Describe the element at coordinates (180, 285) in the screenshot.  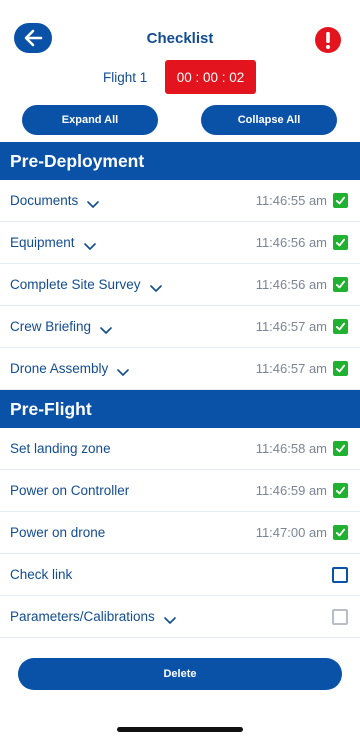
I see `checklist-item: Complete Site Survey 11:46:56 am` at that location.